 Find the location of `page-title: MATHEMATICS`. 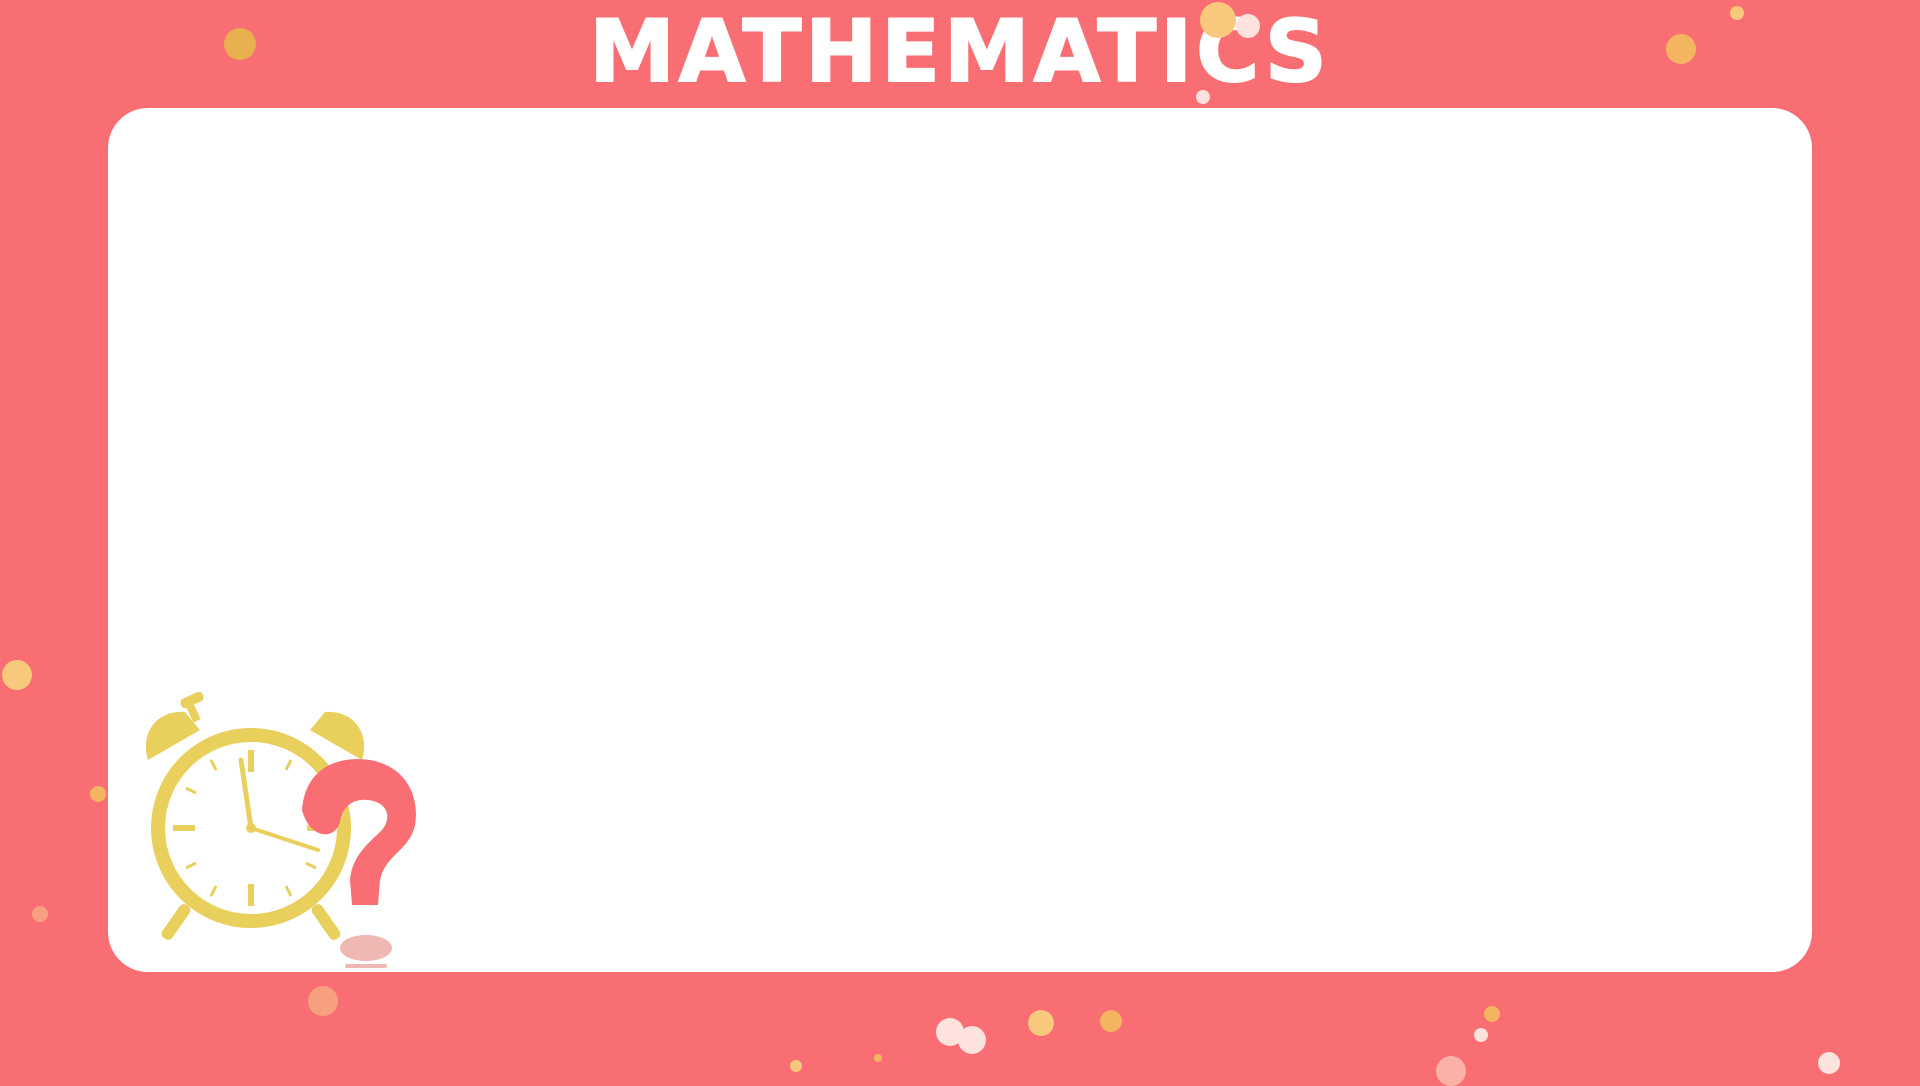

page-title: MATHEMATICS is located at coordinates (959, 52).